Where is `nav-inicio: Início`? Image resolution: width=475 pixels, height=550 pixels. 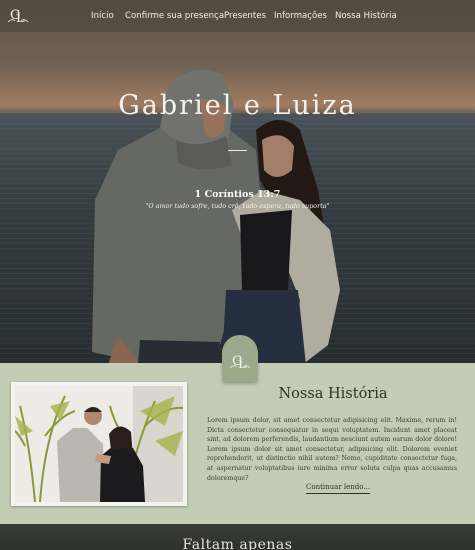 nav-inicio: Início is located at coordinates (102, 16).